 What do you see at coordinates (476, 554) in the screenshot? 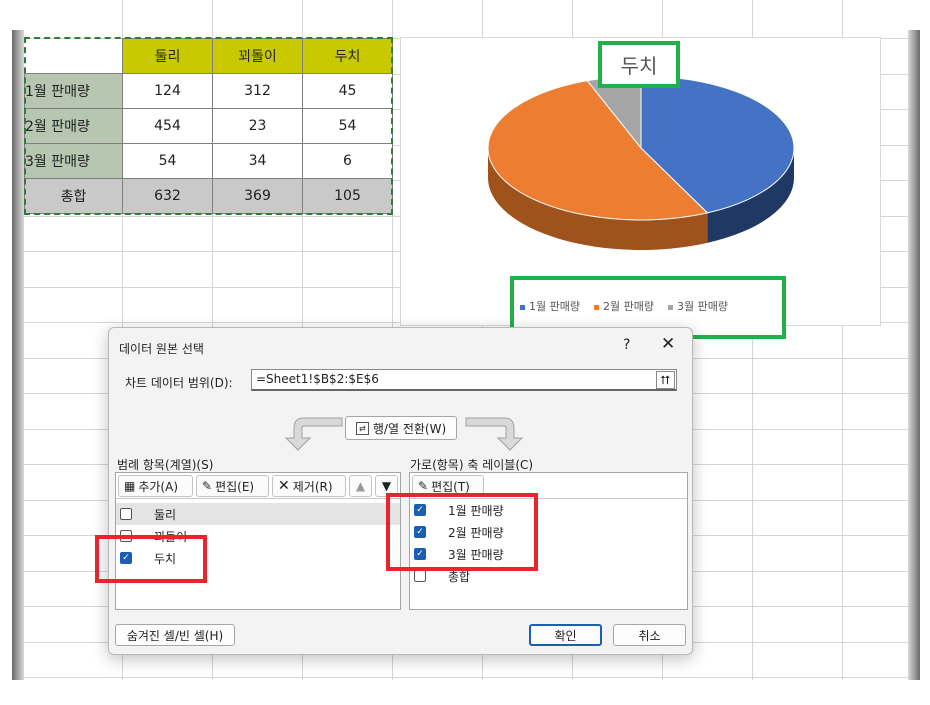
I see `axis-item-name: 3월 판매량` at bounding box center [476, 554].